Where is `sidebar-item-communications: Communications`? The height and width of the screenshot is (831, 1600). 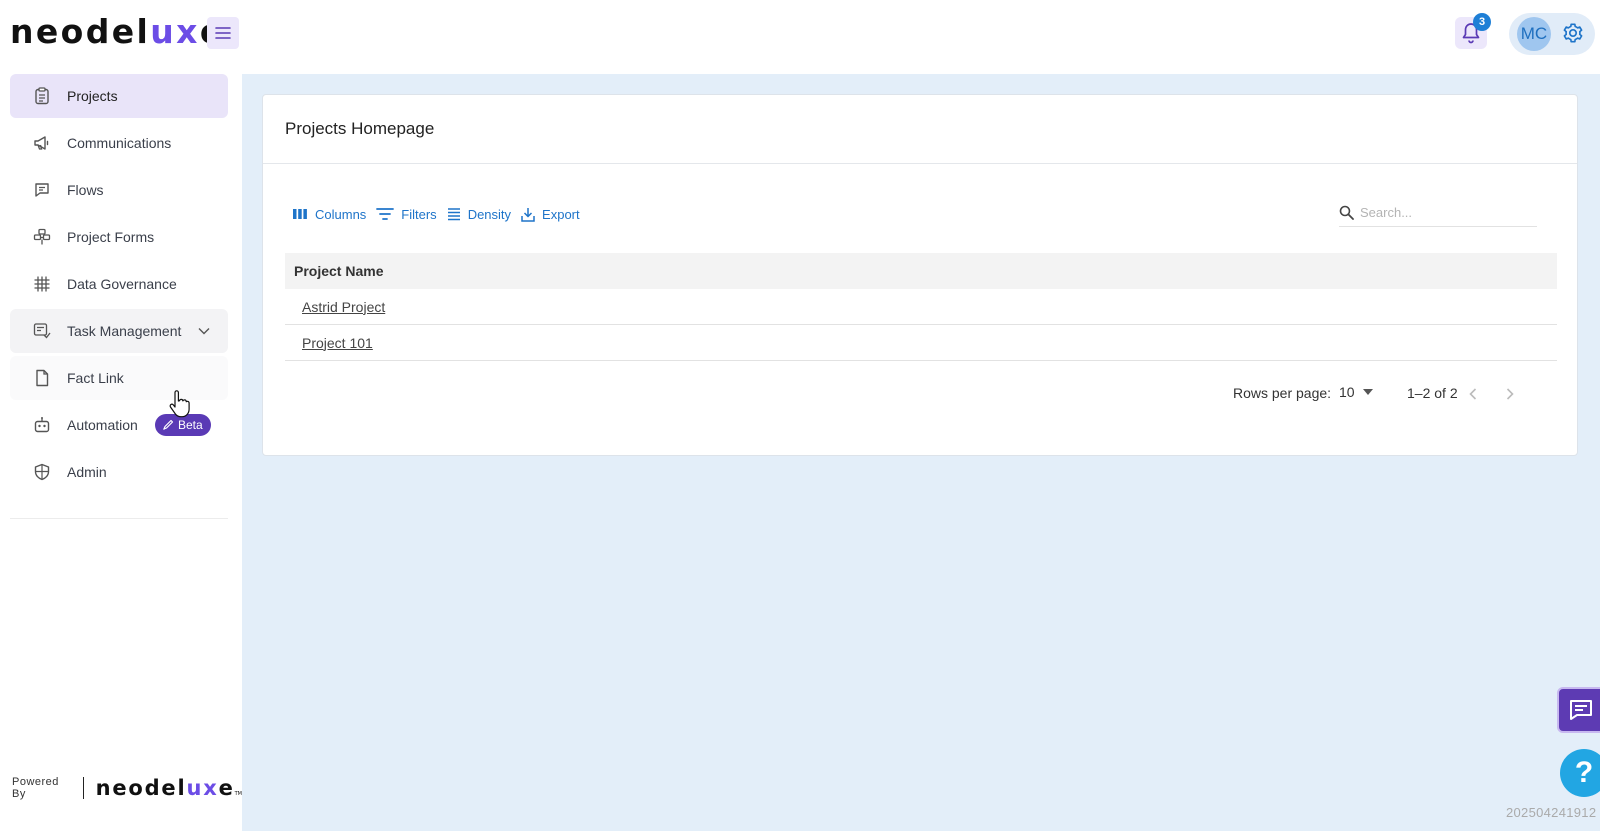 sidebar-item-communications: Communications is located at coordinates (119, 143).